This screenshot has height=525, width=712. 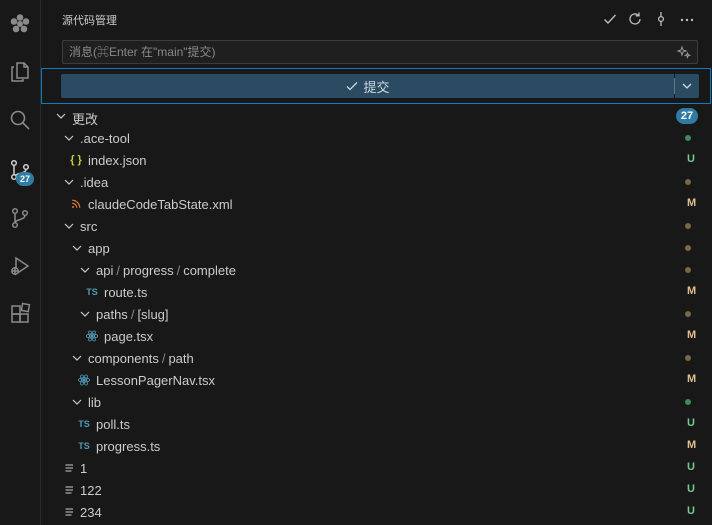 I want to click on file-row: 122 U, so click(x=376, y=490).